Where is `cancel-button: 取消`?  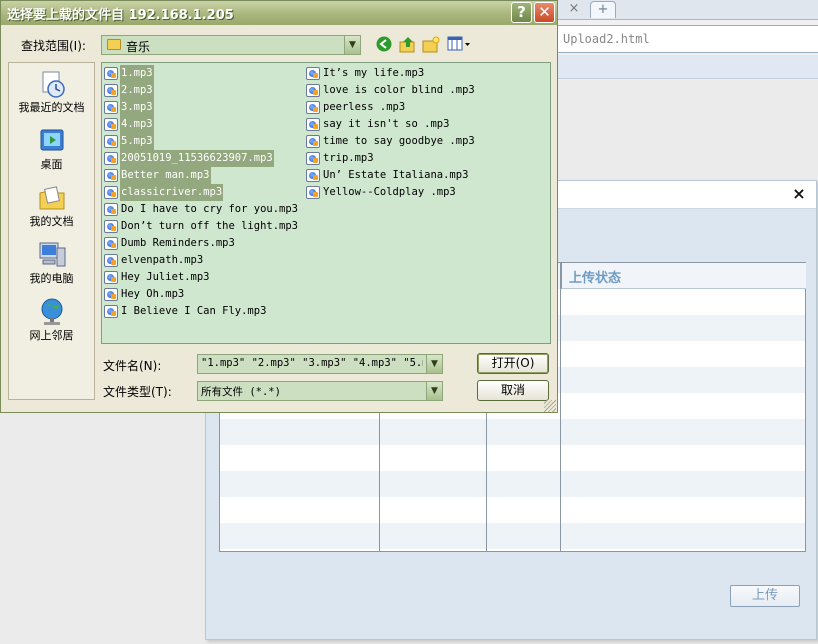
cancel-button: 取消 is located at coordinates (513, 390).